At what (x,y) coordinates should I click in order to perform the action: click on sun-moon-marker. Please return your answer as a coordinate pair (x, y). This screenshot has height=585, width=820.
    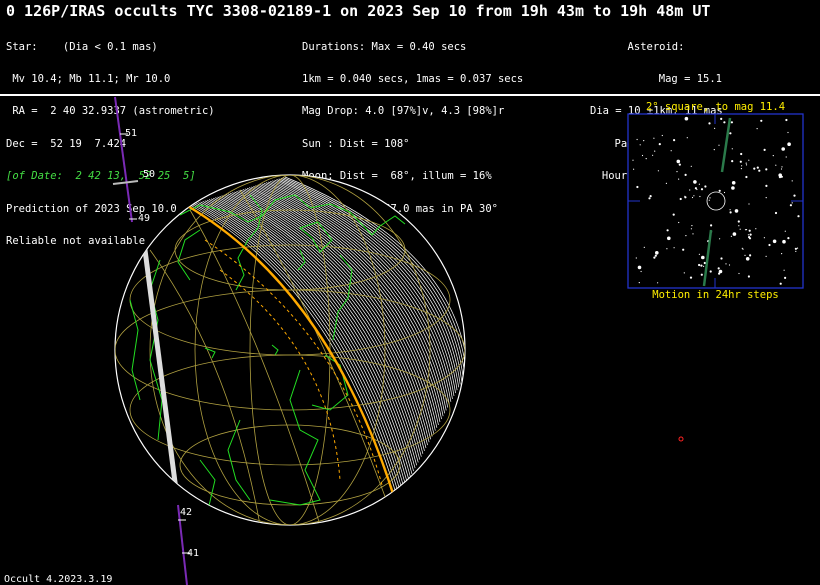
    Looking at the image, I should click on (681, 439).